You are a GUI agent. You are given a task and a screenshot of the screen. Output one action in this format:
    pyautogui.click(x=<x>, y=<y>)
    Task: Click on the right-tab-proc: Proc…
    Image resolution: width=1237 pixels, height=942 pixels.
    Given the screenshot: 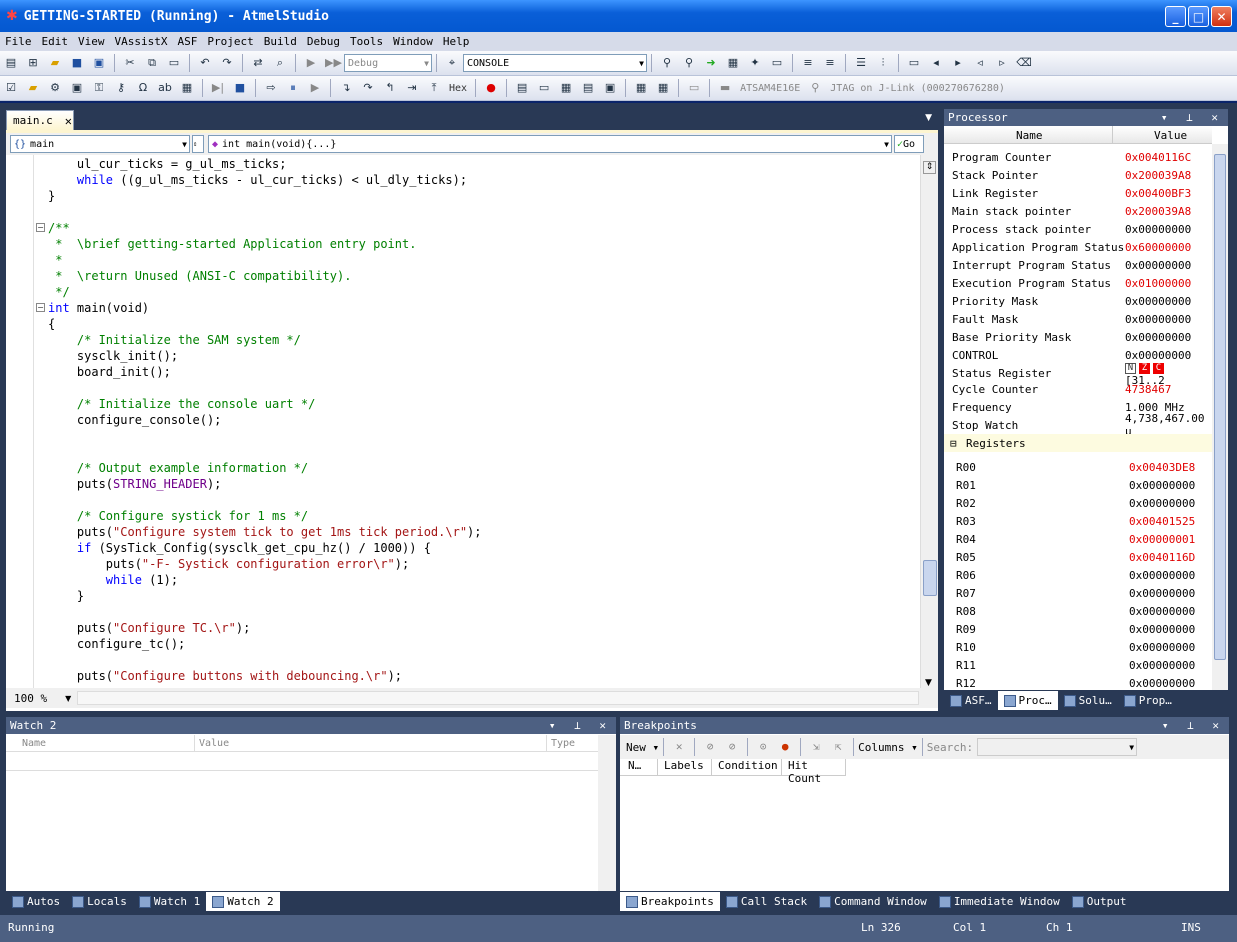 What is the action you would take?
    pyautogui.click(x=1027, y=700)
    